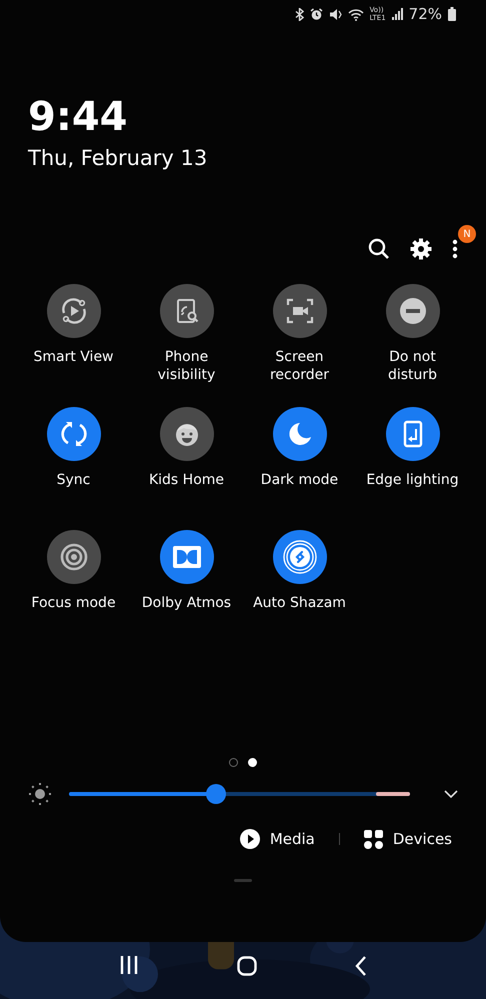 Image resolution: width=486 pixels, height=999 pixels. What do you see at coordinates (299, 14) in the screenshot?
I see `bluetooth-icon` at bounding box center [299, 14].